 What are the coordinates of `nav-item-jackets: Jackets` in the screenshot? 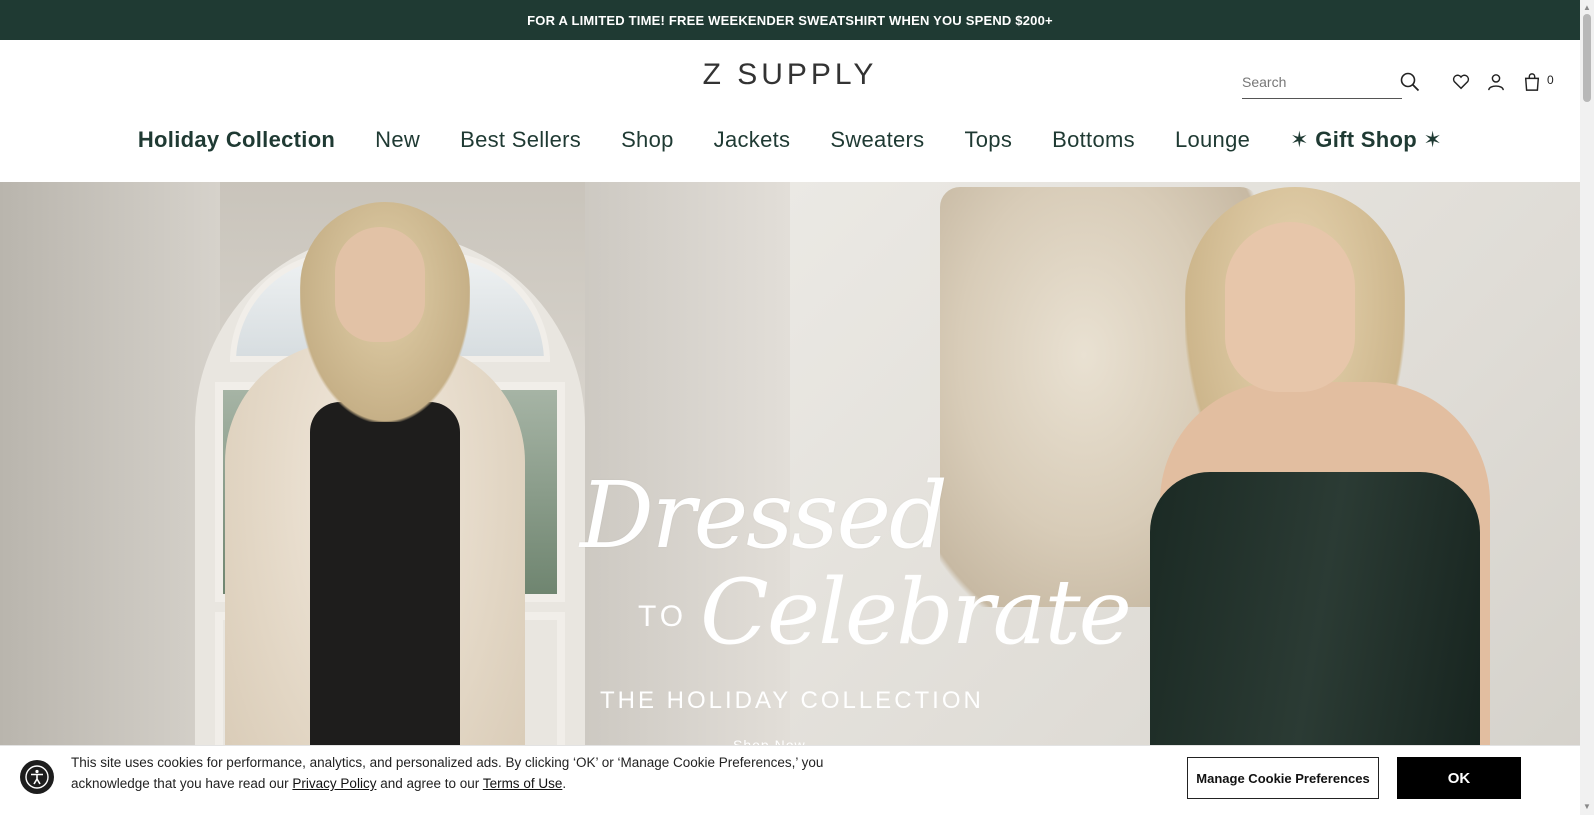 It's located at (752, 140).